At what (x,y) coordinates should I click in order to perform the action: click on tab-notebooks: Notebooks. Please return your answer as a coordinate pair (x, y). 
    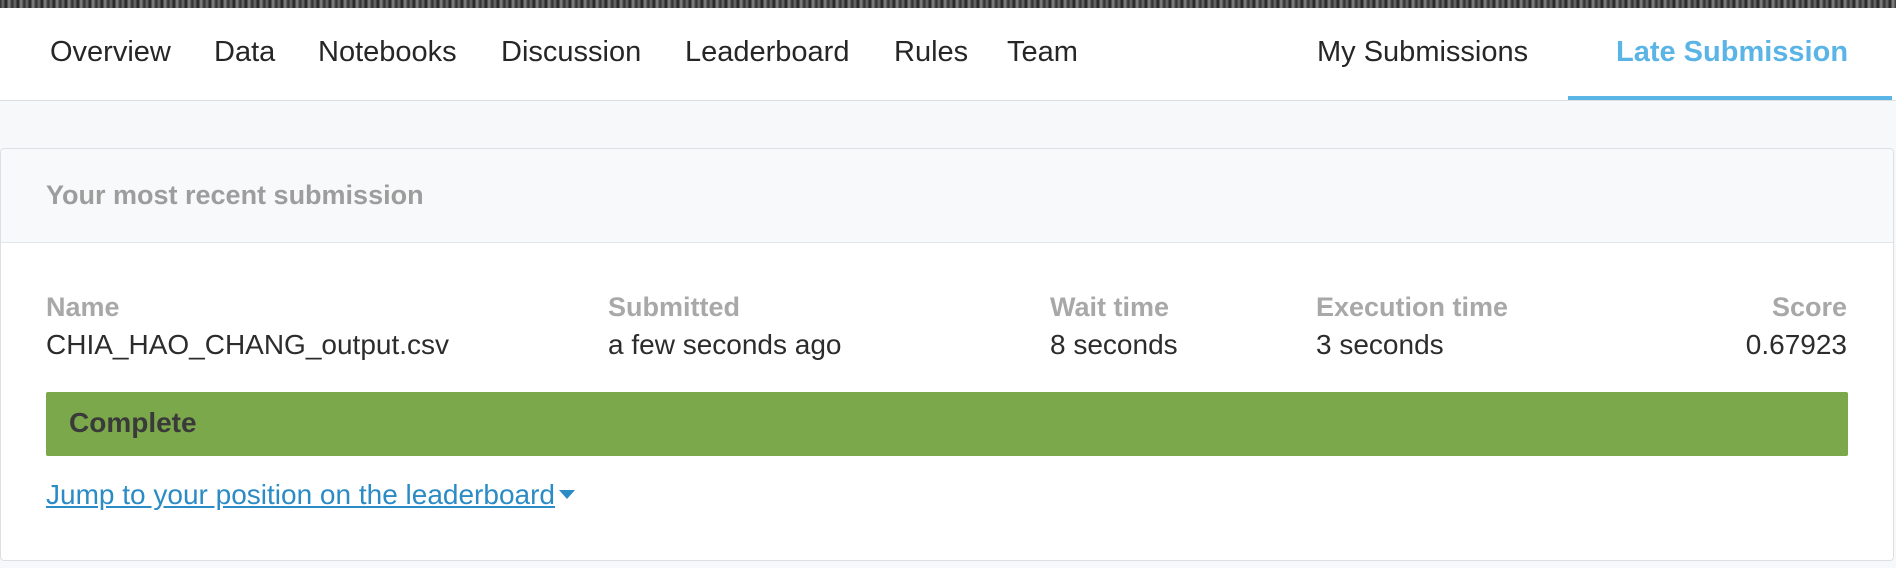
    Looking at the image, I should click on (387, 54).